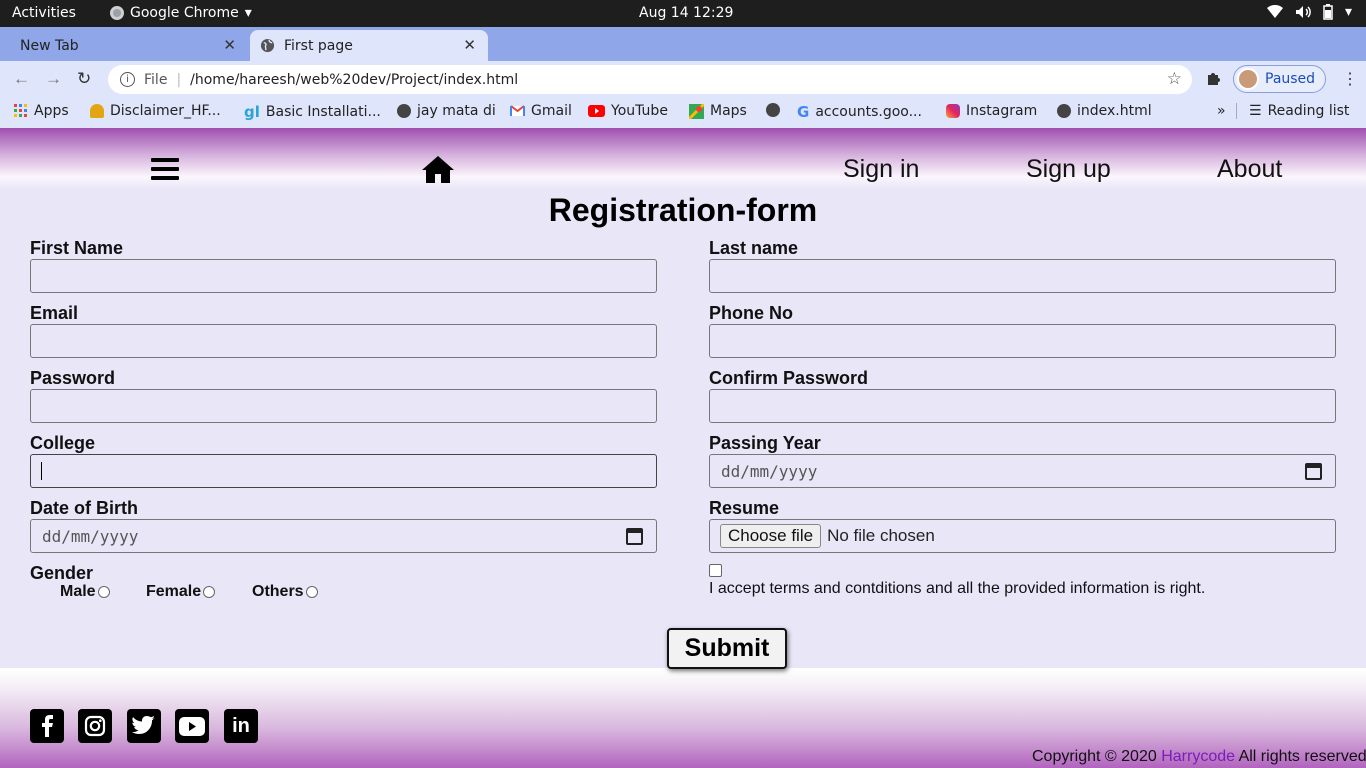  Describe the element at coordinates (53, 79) in the screenshot. I see `forward-icon: →` at that location.